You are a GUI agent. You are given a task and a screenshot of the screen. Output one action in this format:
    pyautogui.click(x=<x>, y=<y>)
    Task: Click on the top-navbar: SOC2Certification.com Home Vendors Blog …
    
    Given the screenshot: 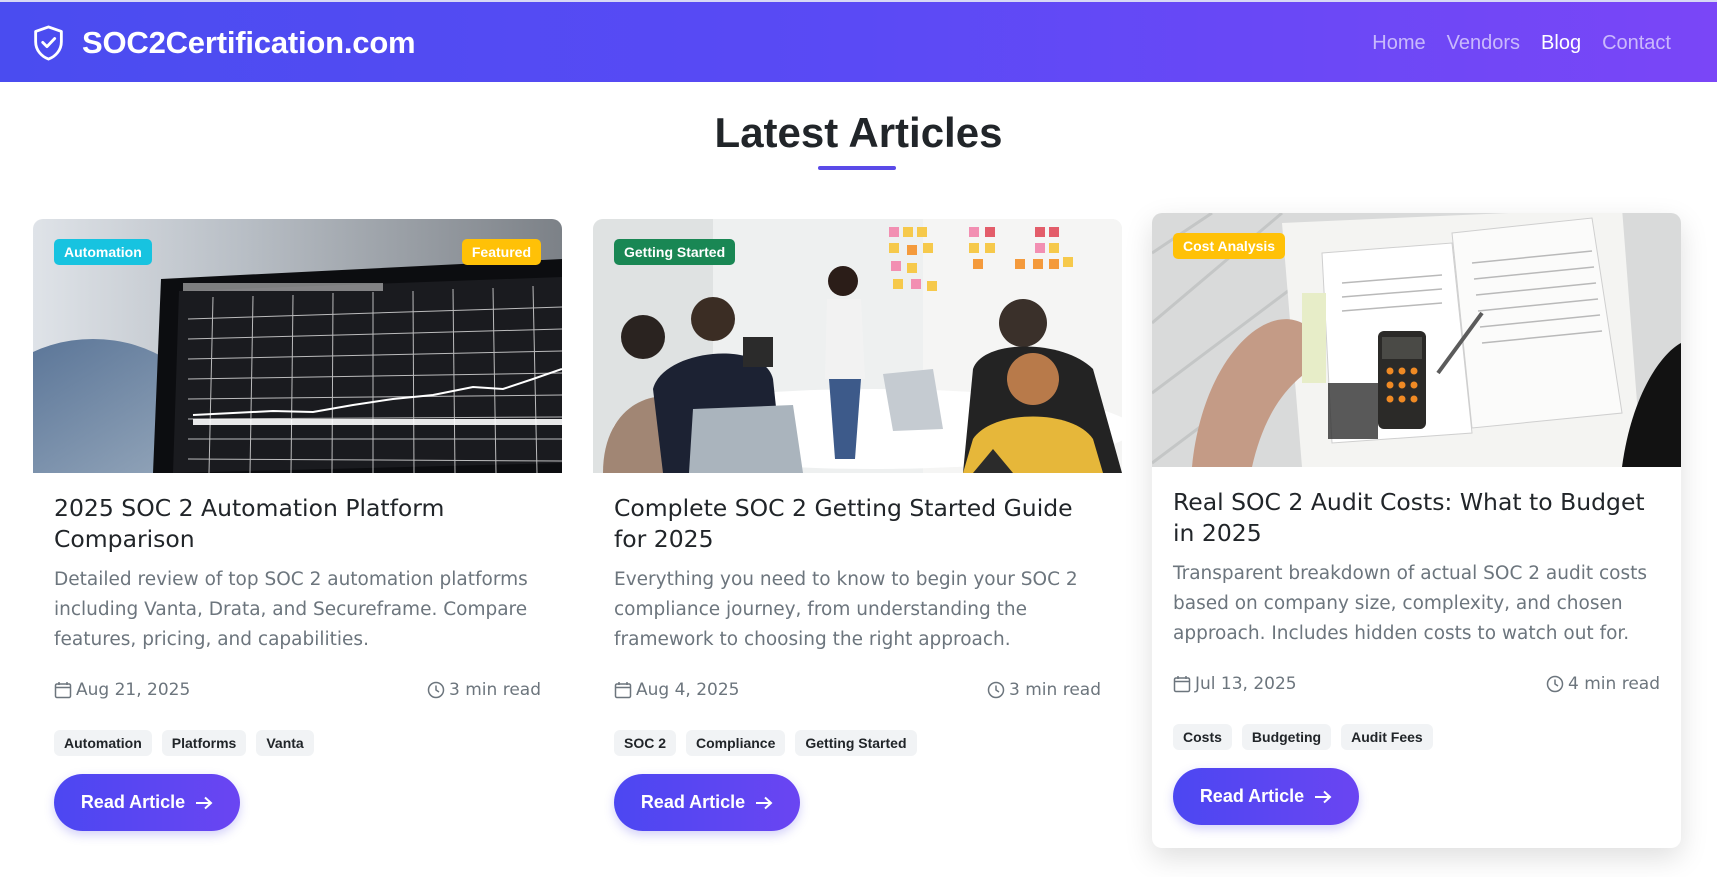 What is the action you would take?
    pyautogui.click(x=858, y=41)
    